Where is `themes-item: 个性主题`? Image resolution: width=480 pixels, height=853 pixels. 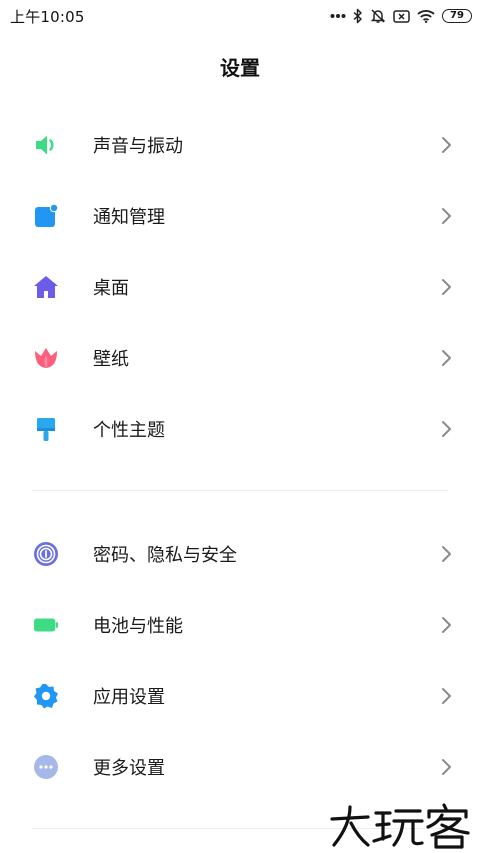 themes-item: 个性主题 is located at coordinates (240, 428).